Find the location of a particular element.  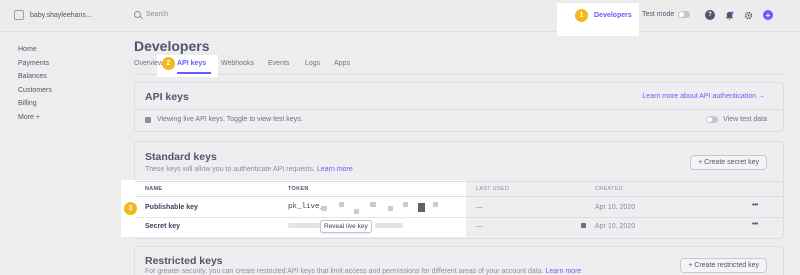

publishable-key-name: Publishable key is located at coordinates (171, 207).